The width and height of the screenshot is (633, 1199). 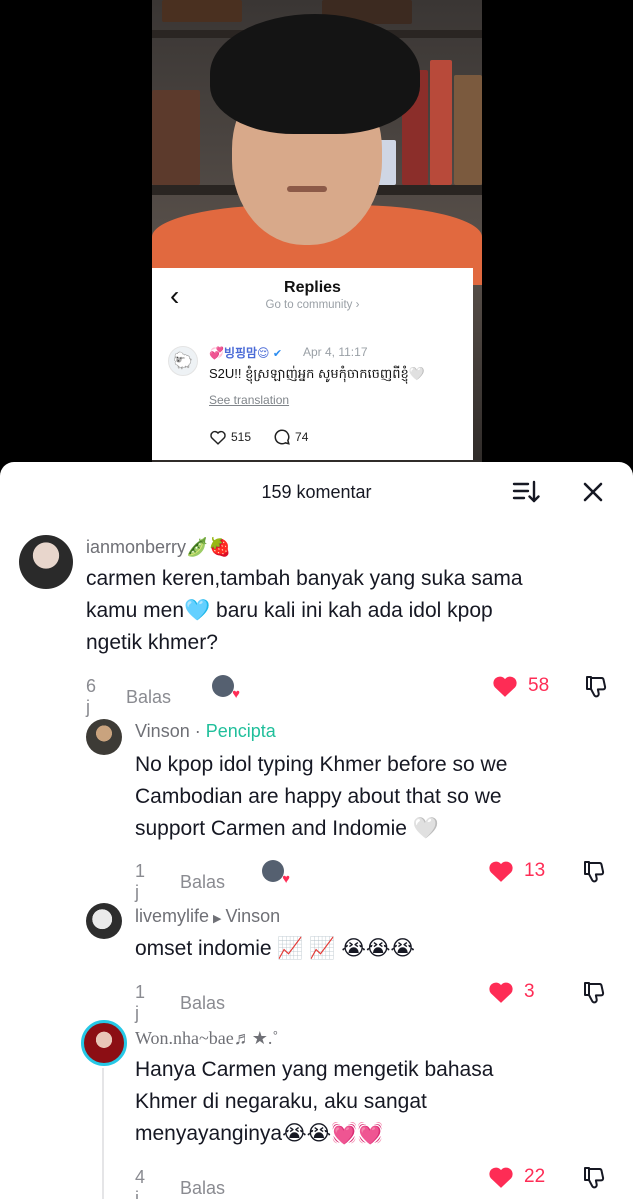 I want to click on like-button: 3, so click(x=511, y=992).